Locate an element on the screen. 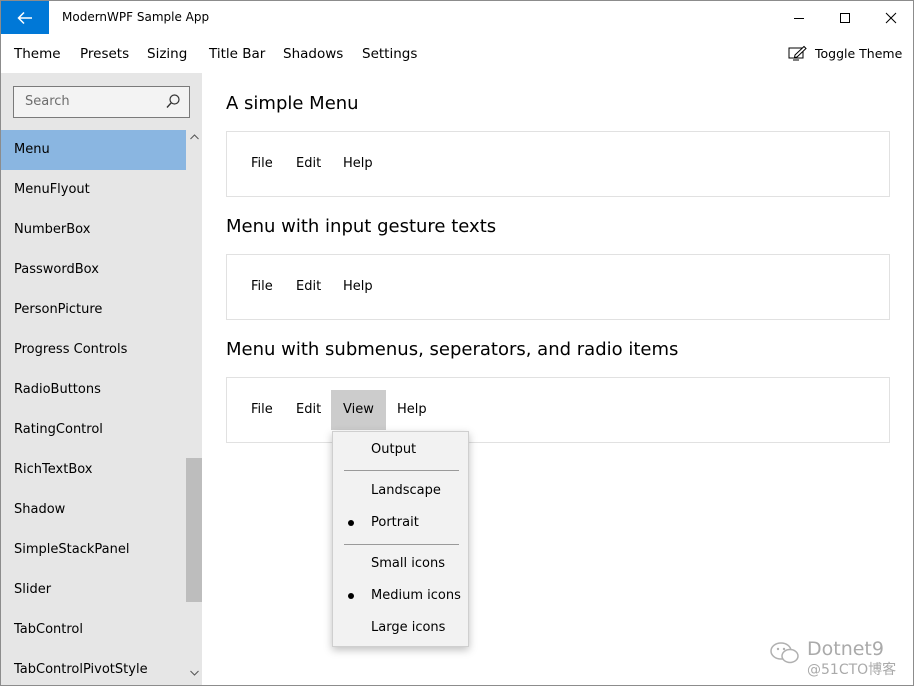 This screenshot has height=686, width=914. title-bar: ModernWPF Sample App is located at coordinates (457, 17).